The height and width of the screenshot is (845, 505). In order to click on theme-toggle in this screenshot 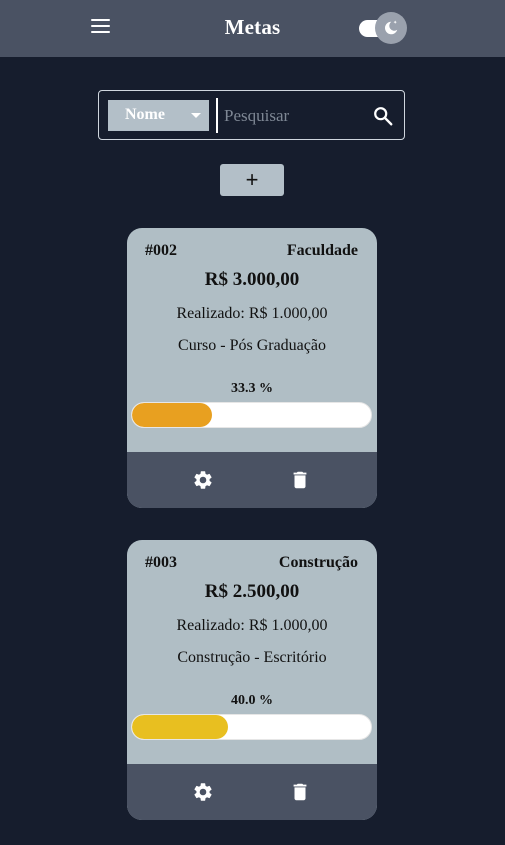, I will do `click(383, 28)`.